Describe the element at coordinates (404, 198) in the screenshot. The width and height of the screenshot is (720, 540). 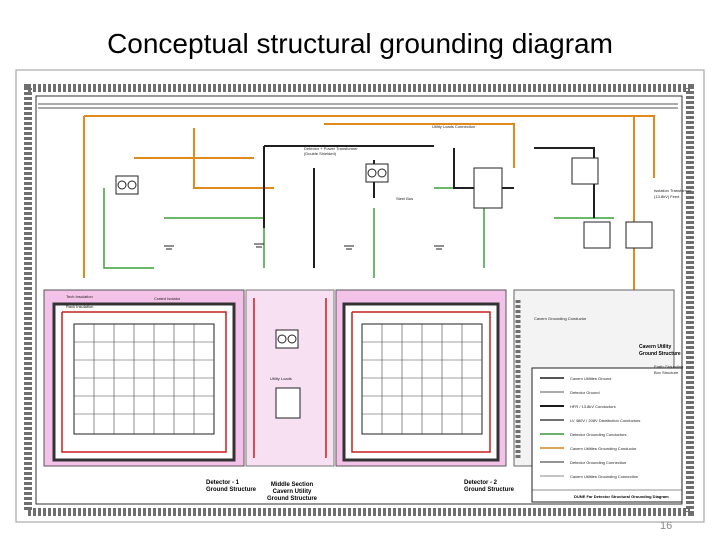
I see `label-steel-bus: Steel Bus` at that location.